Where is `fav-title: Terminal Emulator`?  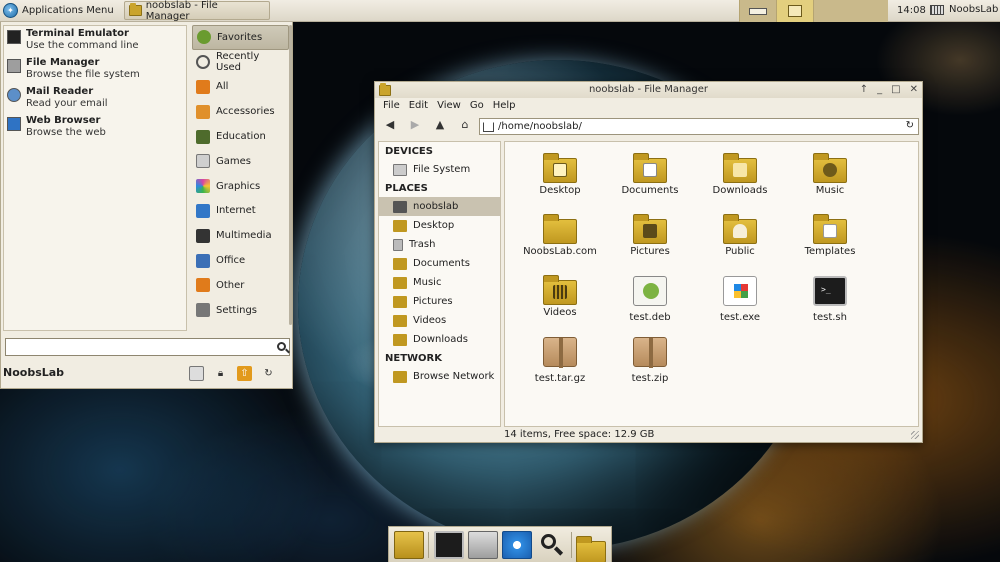 fav-title: Terminal Emulator is located at coordinates (77, 33).